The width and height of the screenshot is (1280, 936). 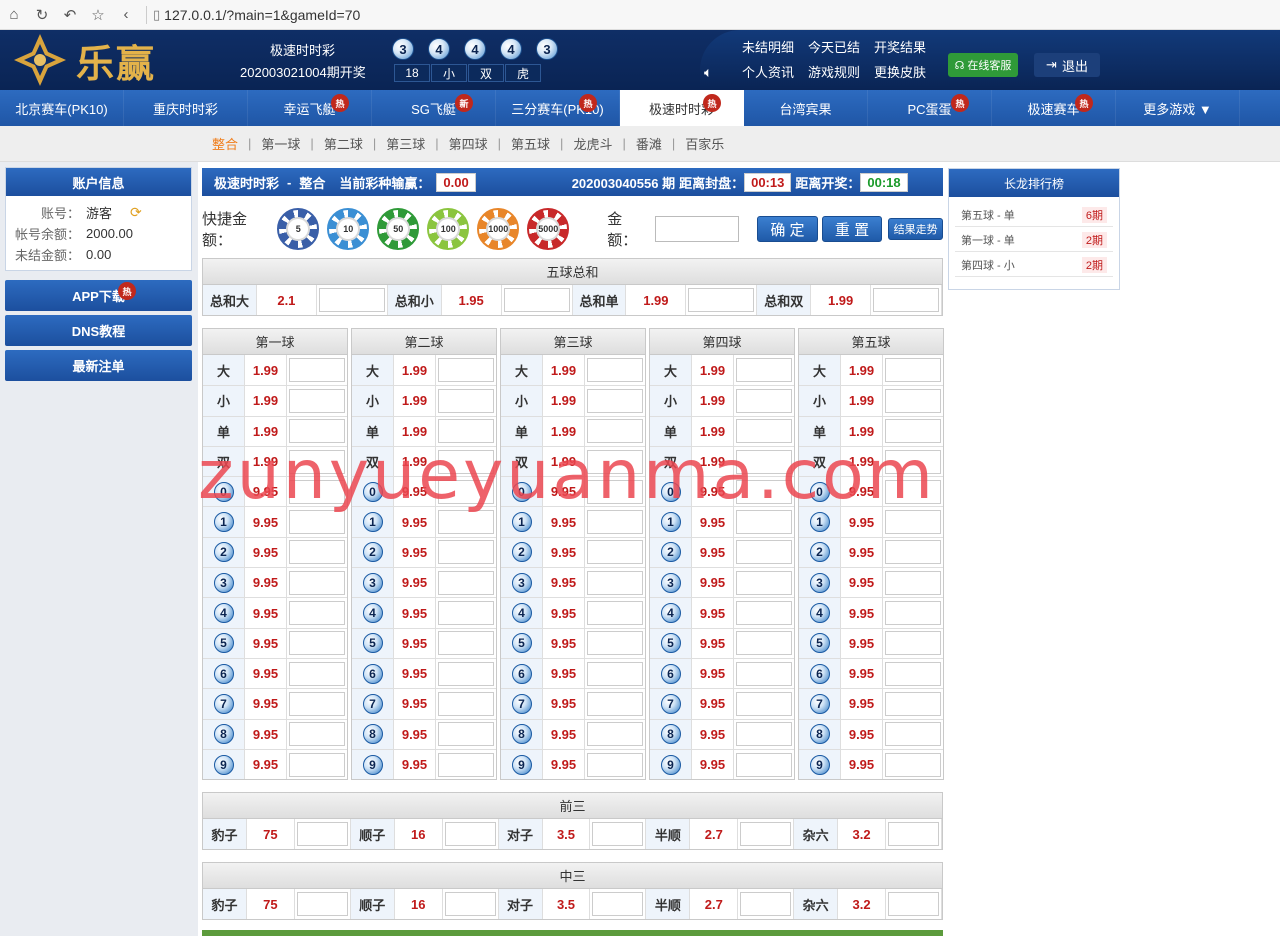 What do you see at coordinates (98, 365) in the screenshot?
I see `latest-bets-button: 最新注单` at bounding box center [98, 365].